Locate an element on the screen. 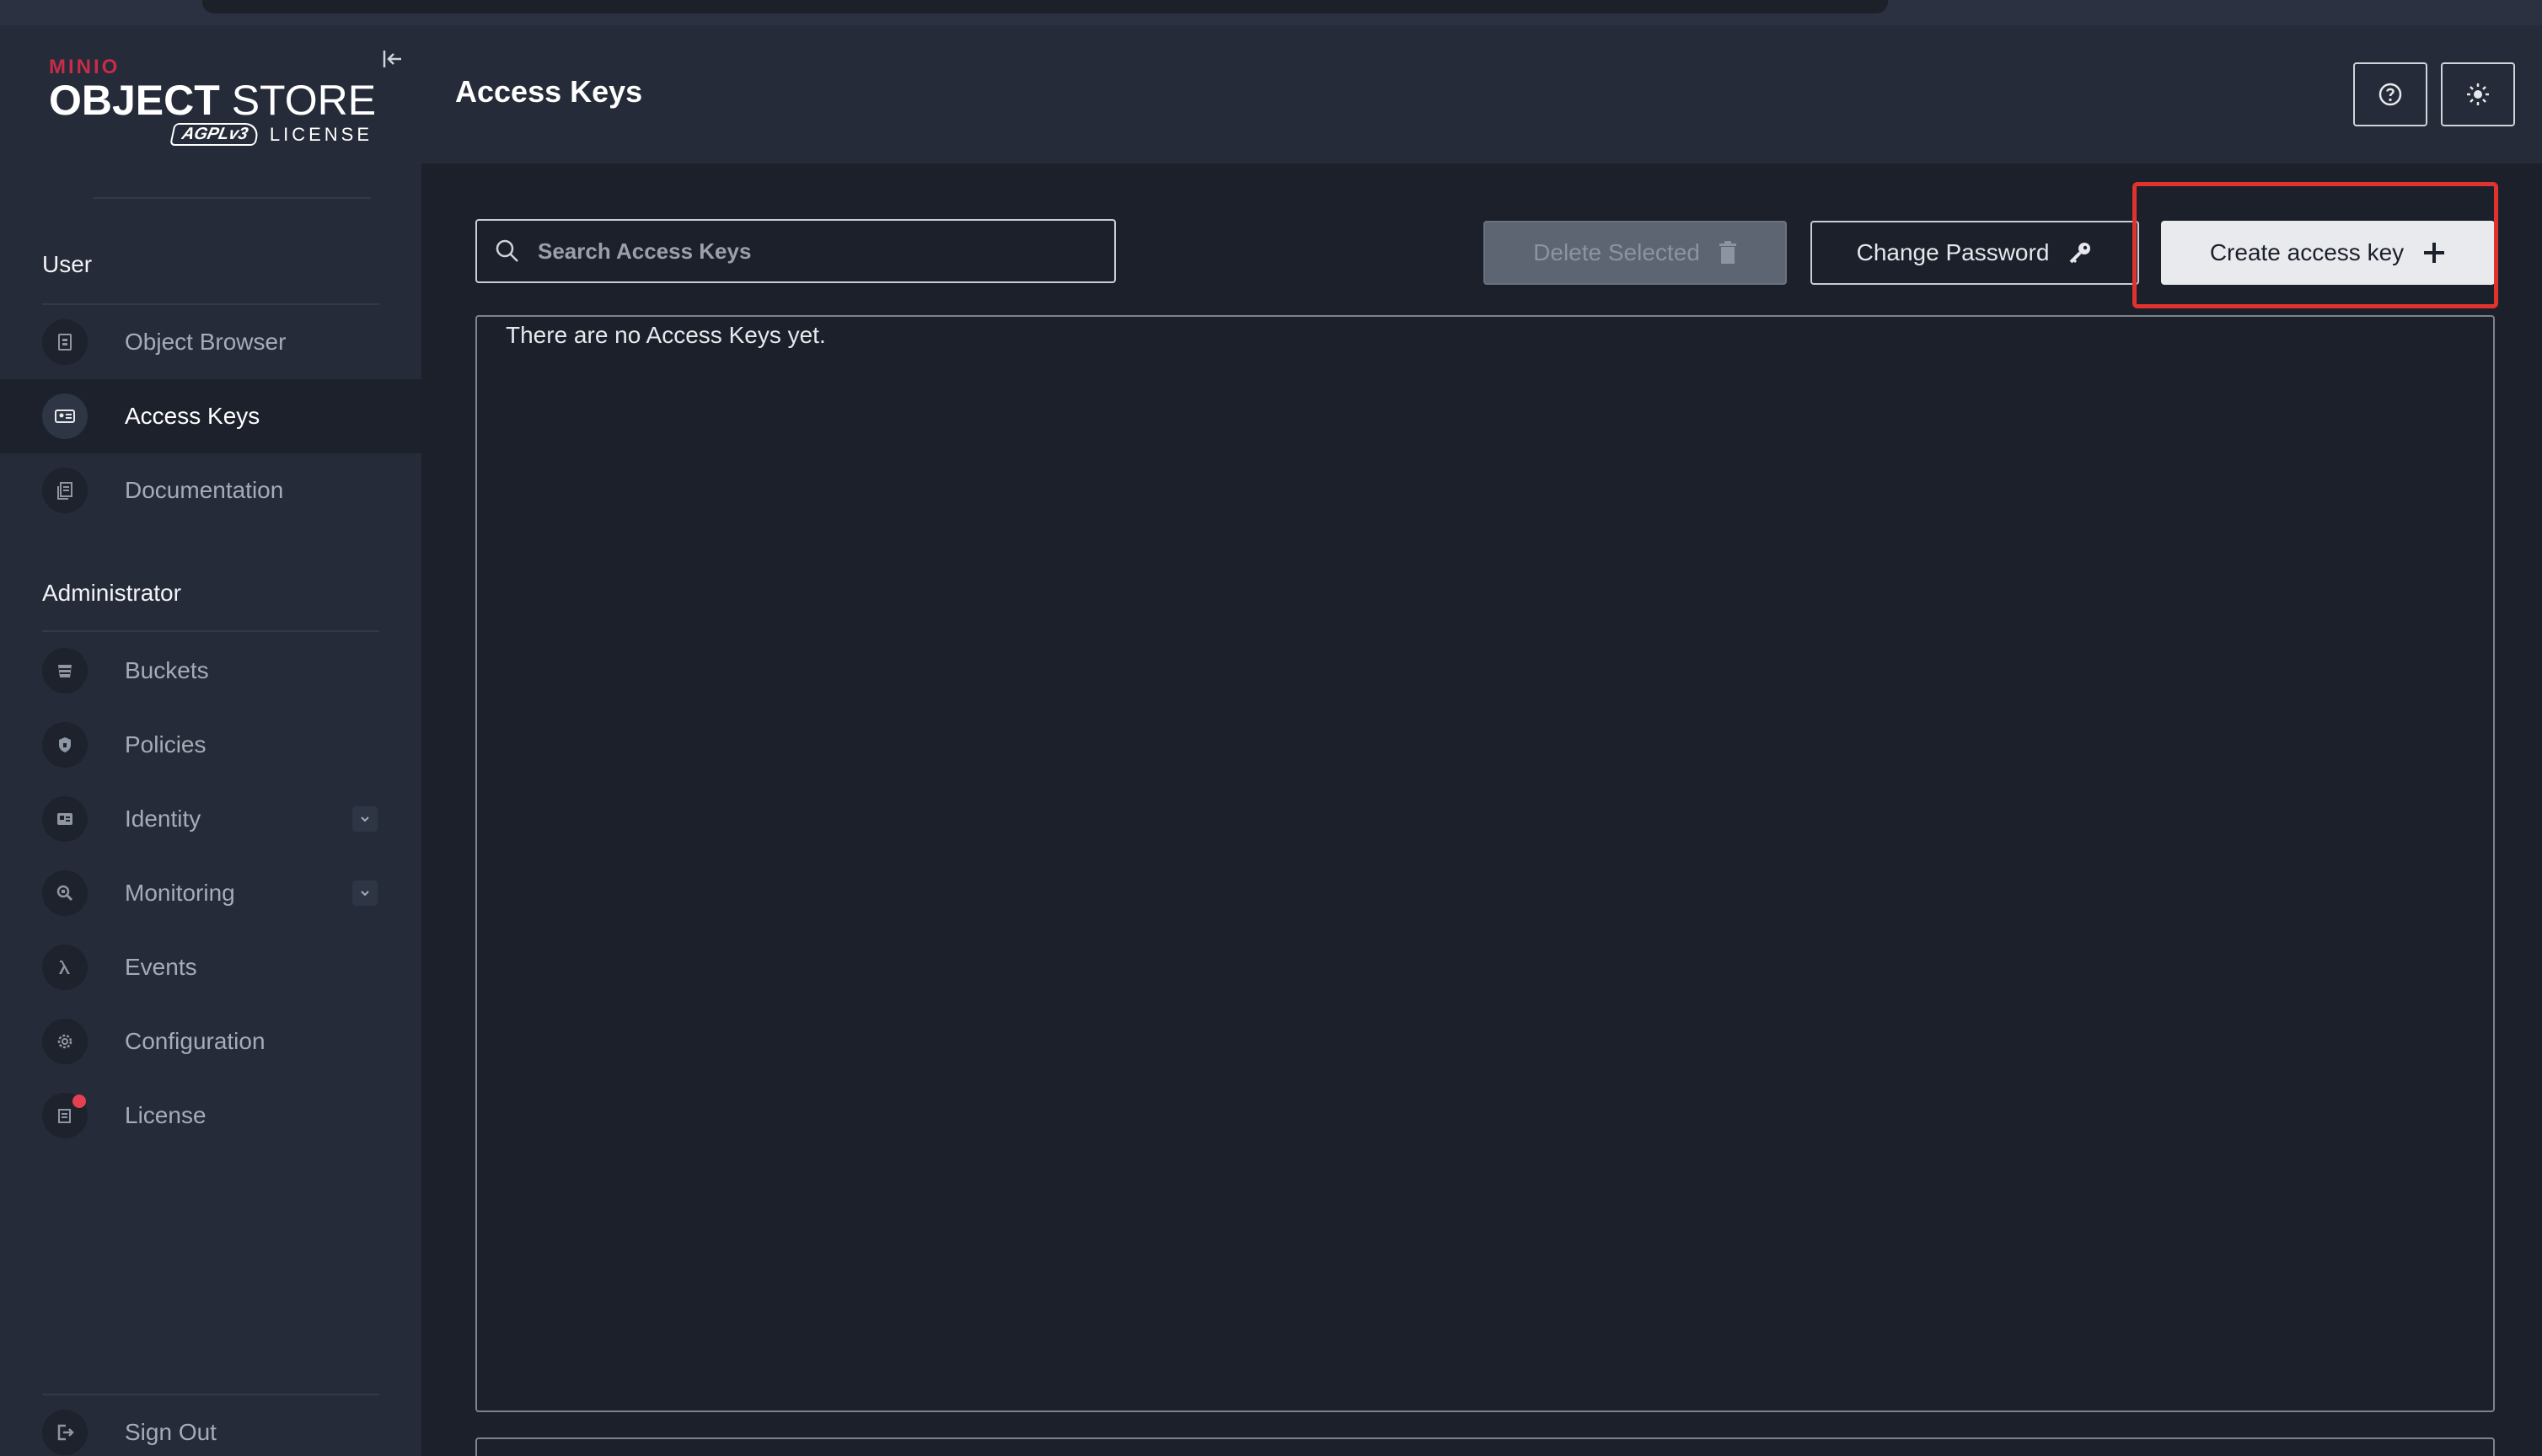 The height and width of the screenshot is (1456, 2542). logo-product-bold: OBJECT is located at coordinates (134, 100).